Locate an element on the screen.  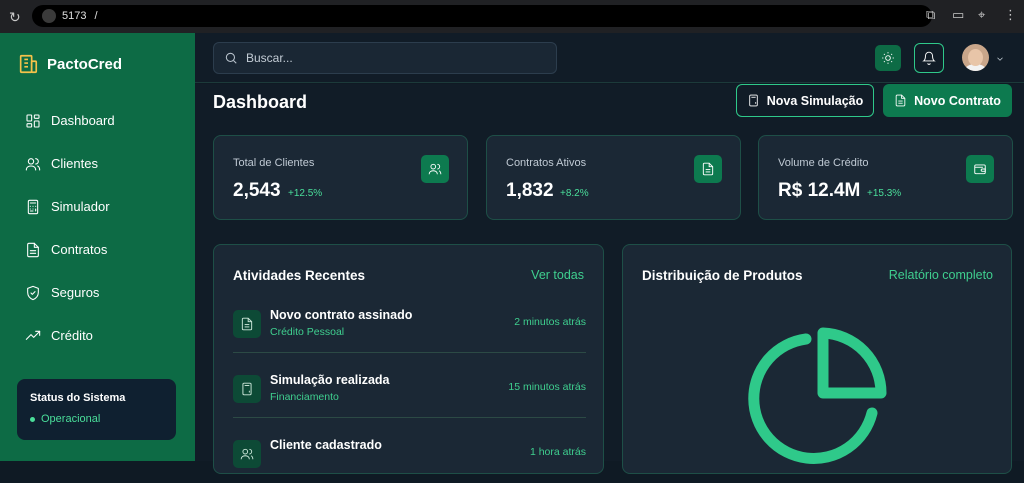
activity-time: 2 minutos atrás is located at coordinates (550, 322).